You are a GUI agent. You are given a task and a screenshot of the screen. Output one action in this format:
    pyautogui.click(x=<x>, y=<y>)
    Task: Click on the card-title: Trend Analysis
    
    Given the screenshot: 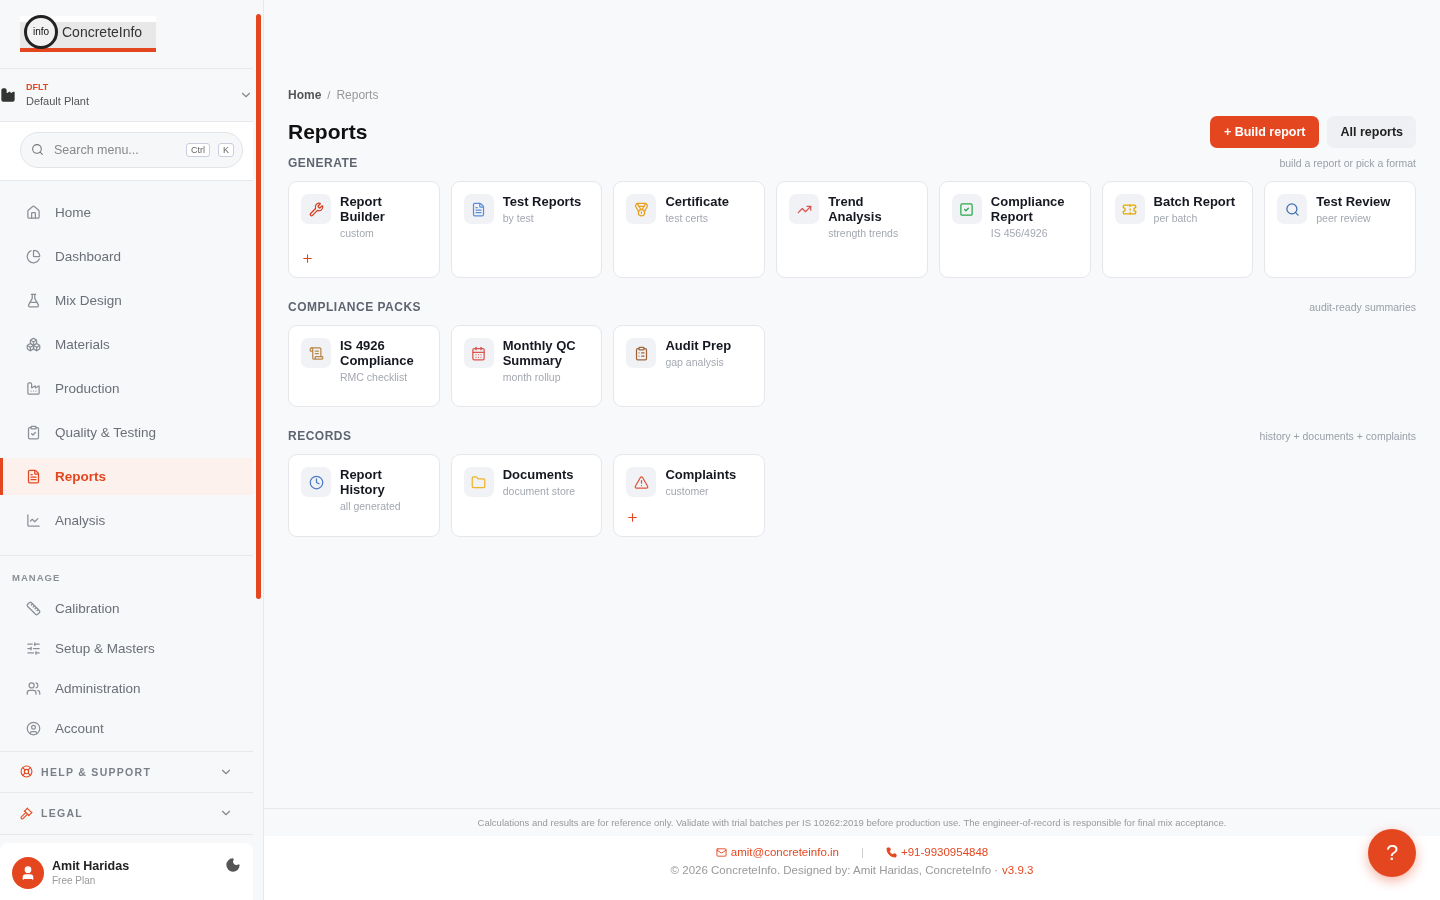 What is the action you would take?
    pyautogui.click(x=855, y=209)
    